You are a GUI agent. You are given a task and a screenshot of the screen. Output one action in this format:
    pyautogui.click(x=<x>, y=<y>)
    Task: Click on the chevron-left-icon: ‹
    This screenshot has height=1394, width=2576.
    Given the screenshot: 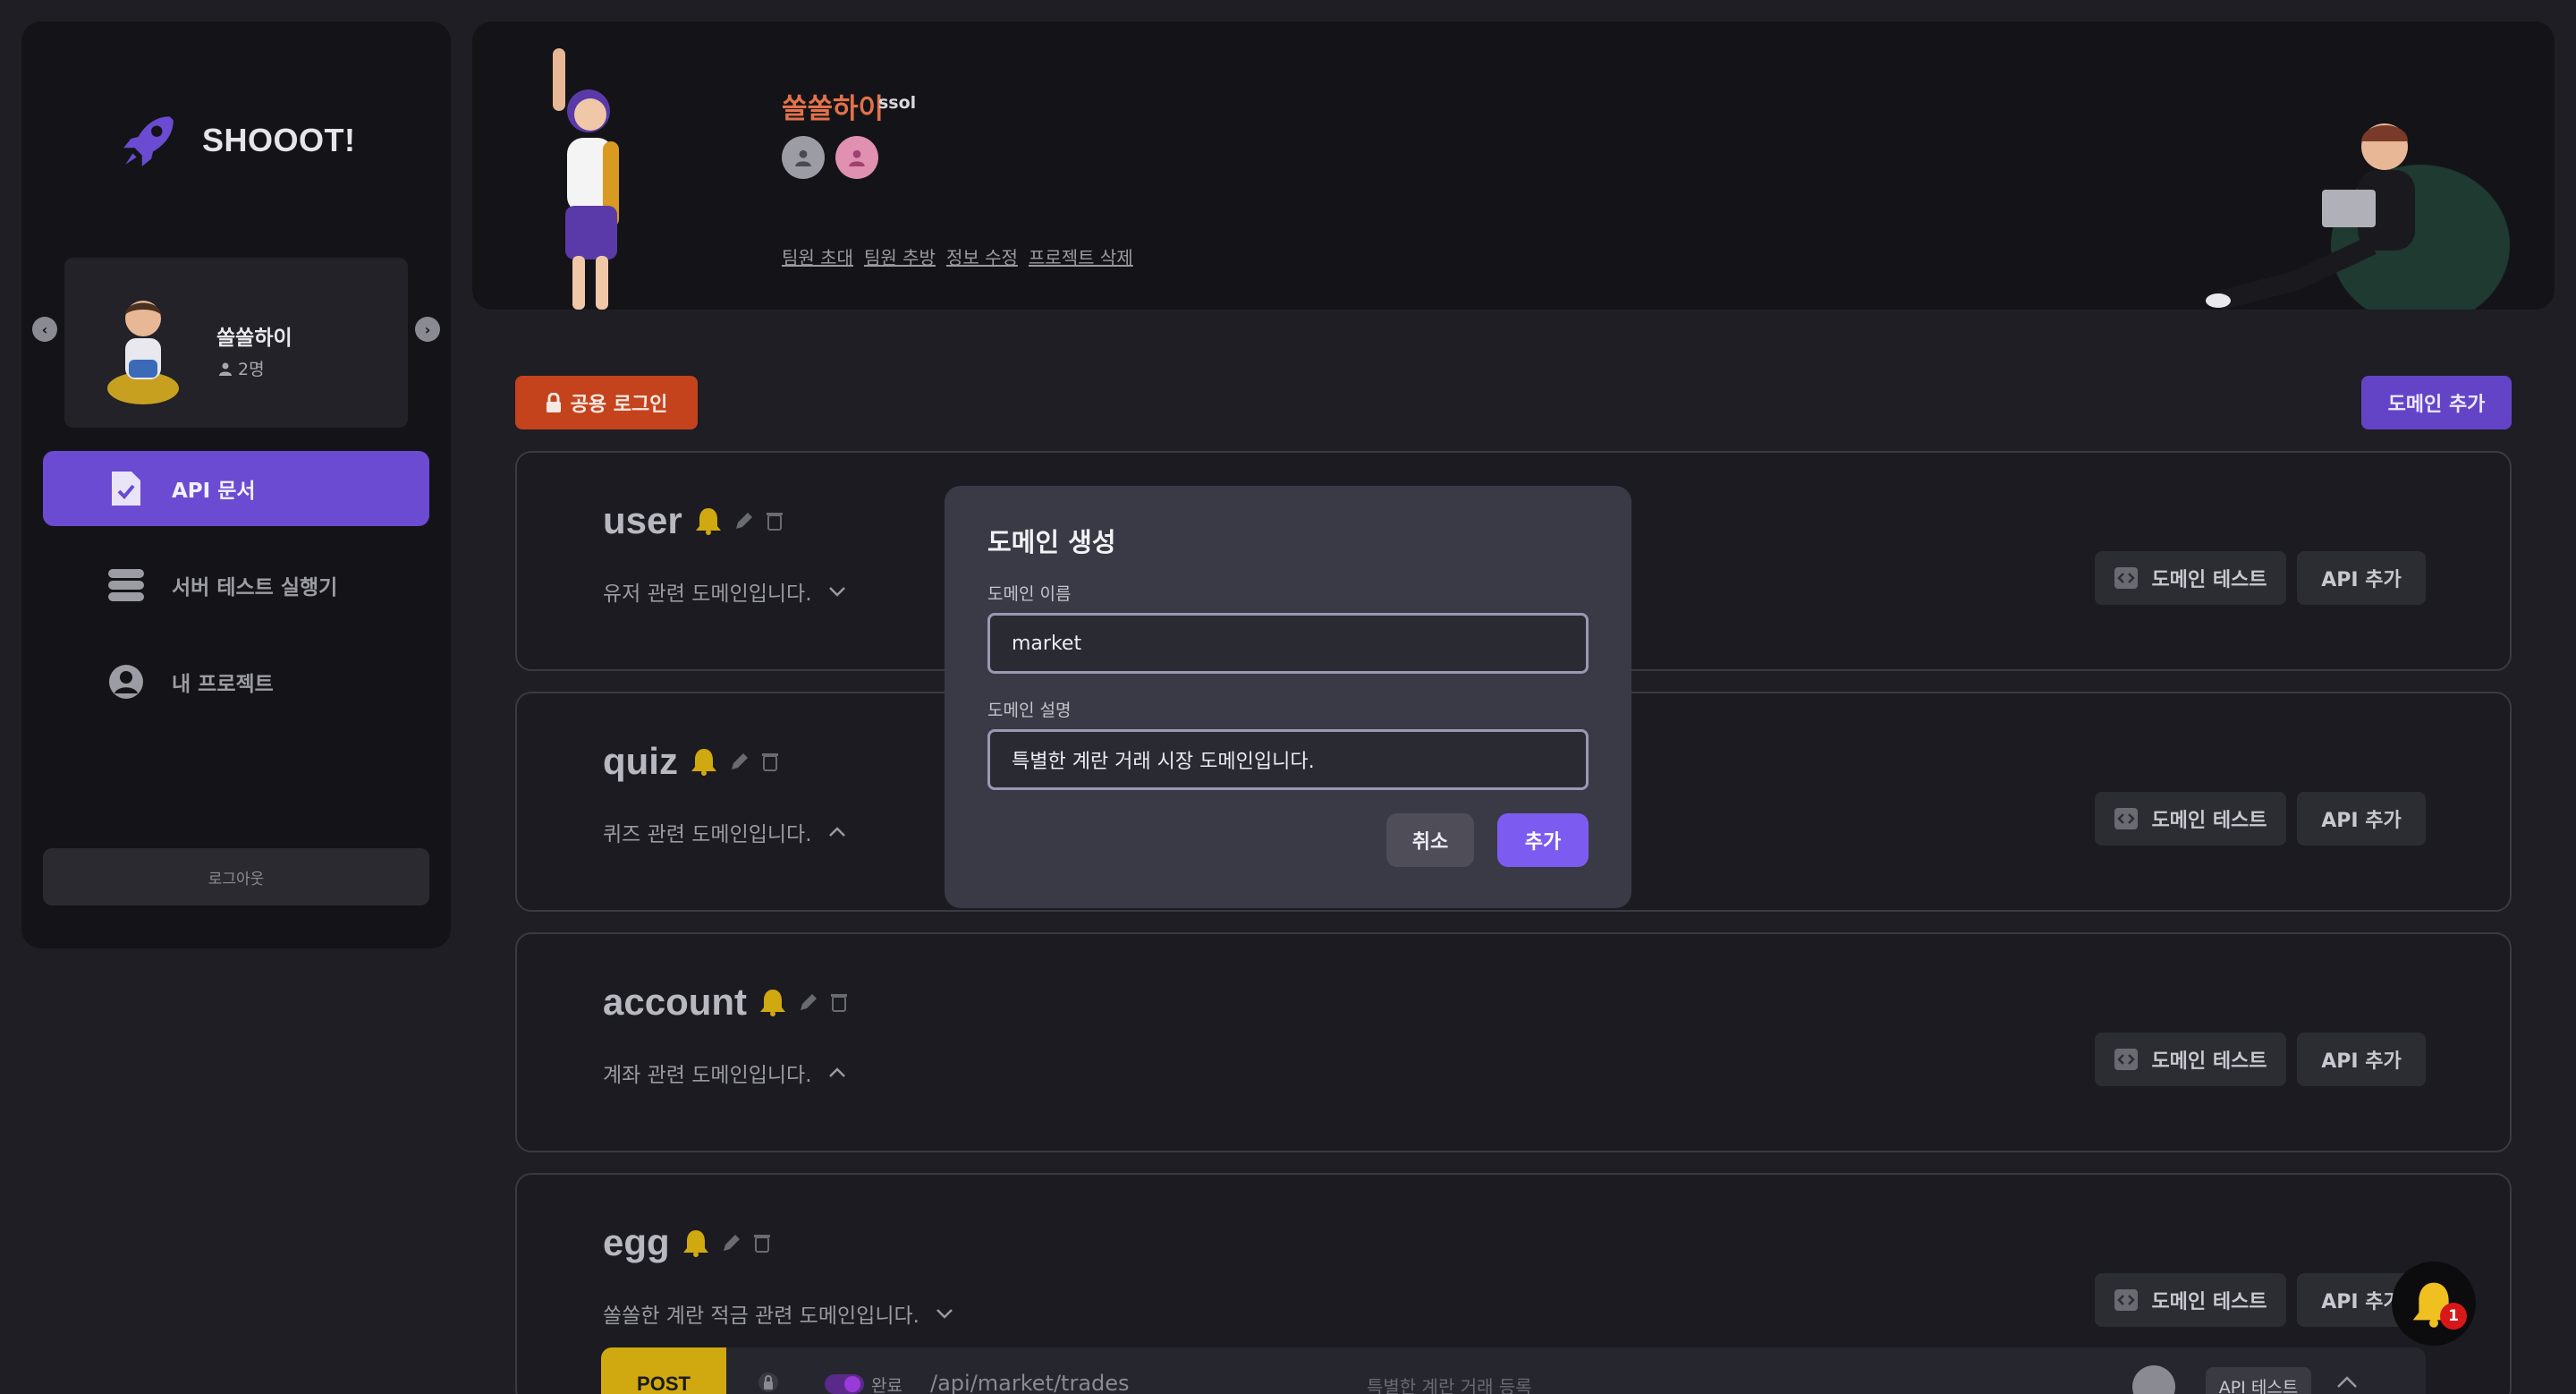 What is the action you would take?
    pyautogui.click(x=44, y=329)
    